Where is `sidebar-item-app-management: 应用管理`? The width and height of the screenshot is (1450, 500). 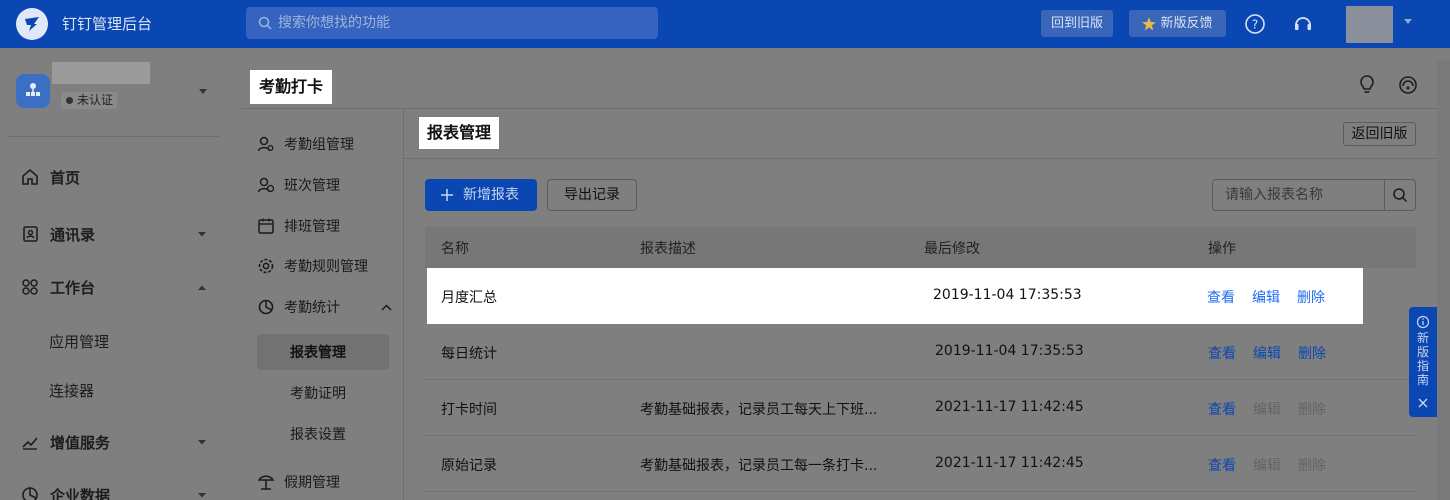 sidebar-item-app-management: 应用管理 is located at coordinates (115, 341).